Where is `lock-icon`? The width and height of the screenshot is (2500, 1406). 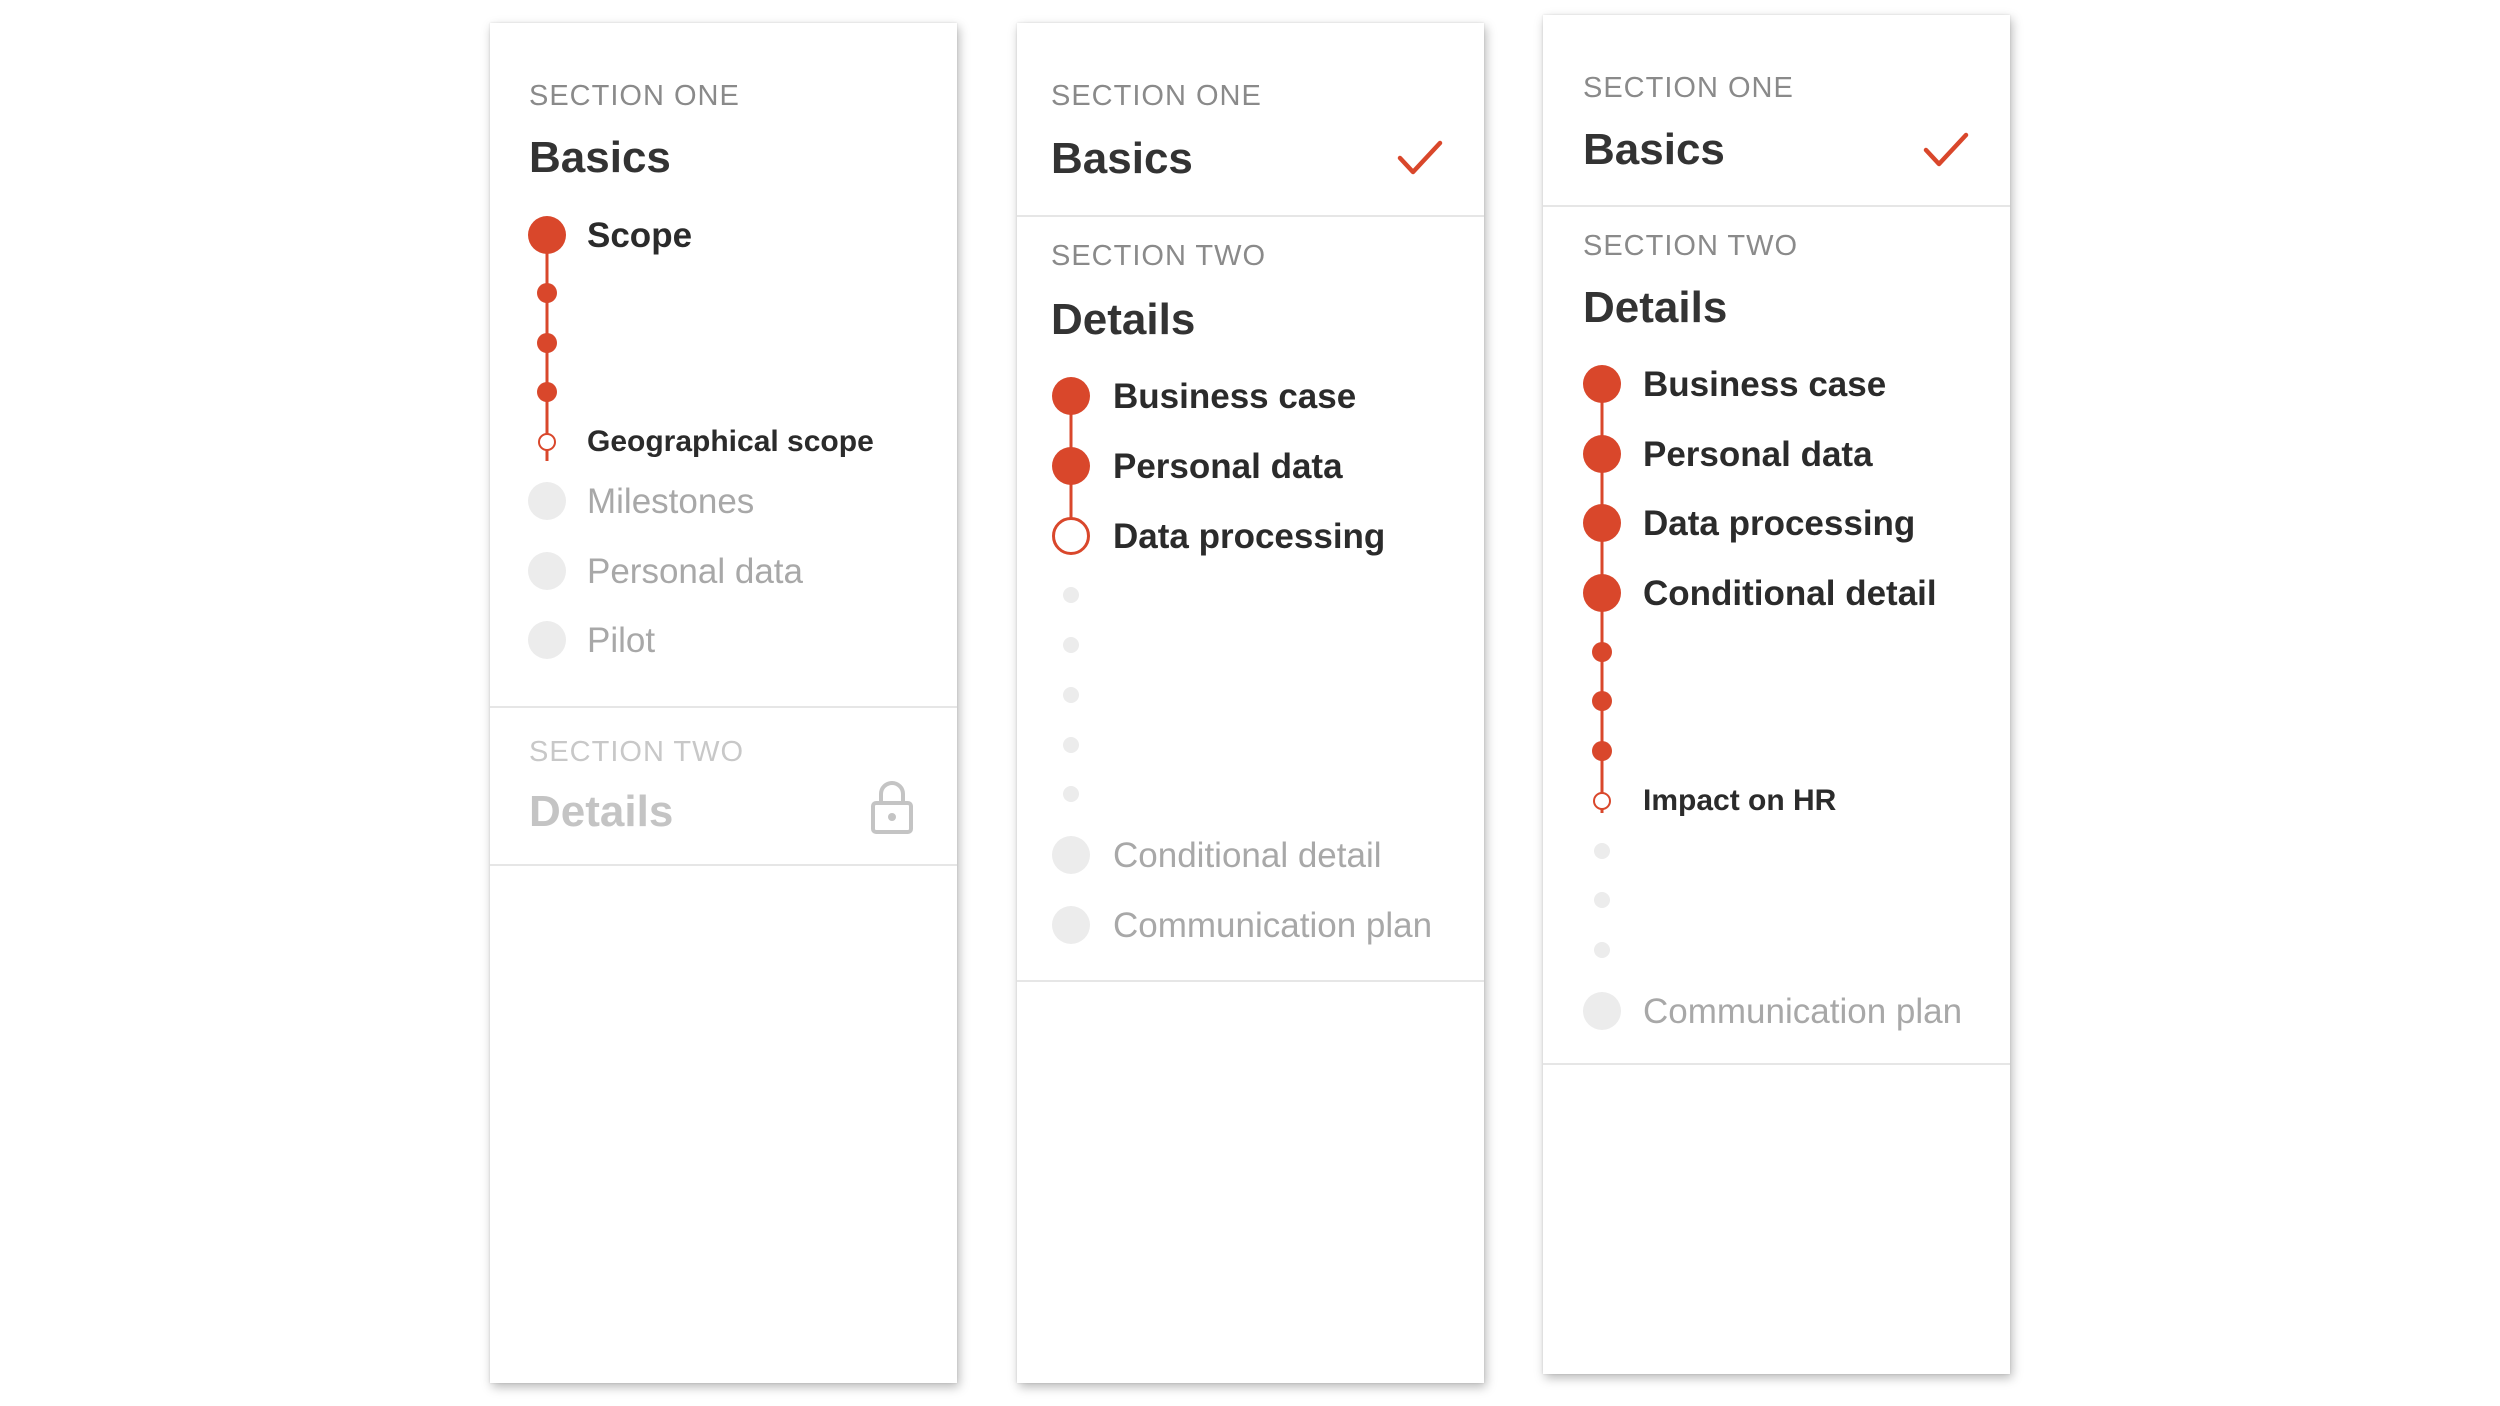
lock-icon is located at coordinates (892, 807).